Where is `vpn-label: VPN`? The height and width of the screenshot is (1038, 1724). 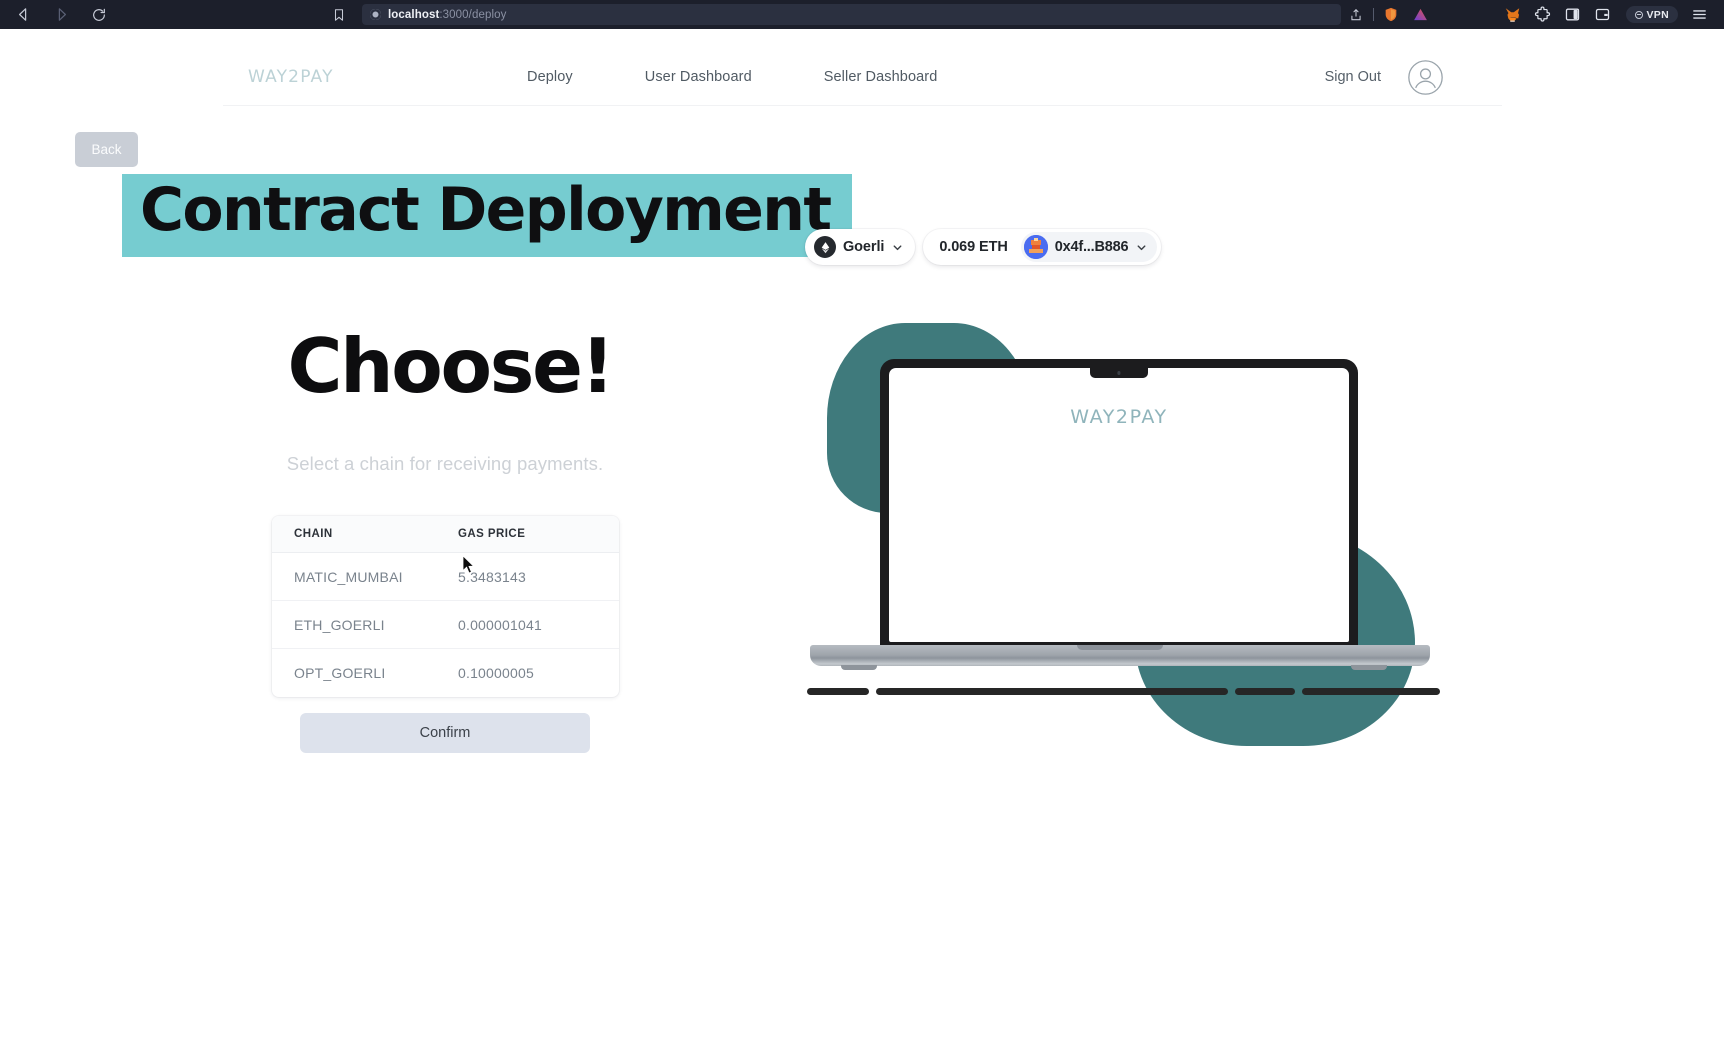 vpn-label: VPN is located at coordinates (1657, 14).